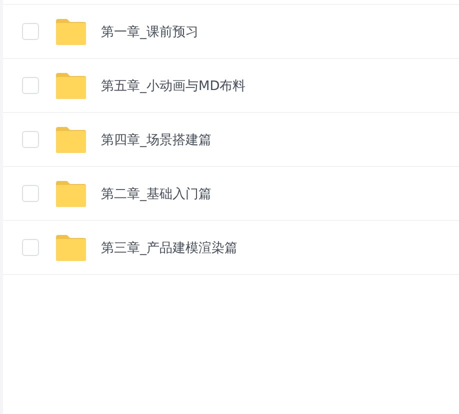 This screenshot has height=414, width=459. What do you see at coordinates (156, 193) in the screenshot?
I see `folder-name: 第二章_基础入门篇` at bounding box center [156, 193].